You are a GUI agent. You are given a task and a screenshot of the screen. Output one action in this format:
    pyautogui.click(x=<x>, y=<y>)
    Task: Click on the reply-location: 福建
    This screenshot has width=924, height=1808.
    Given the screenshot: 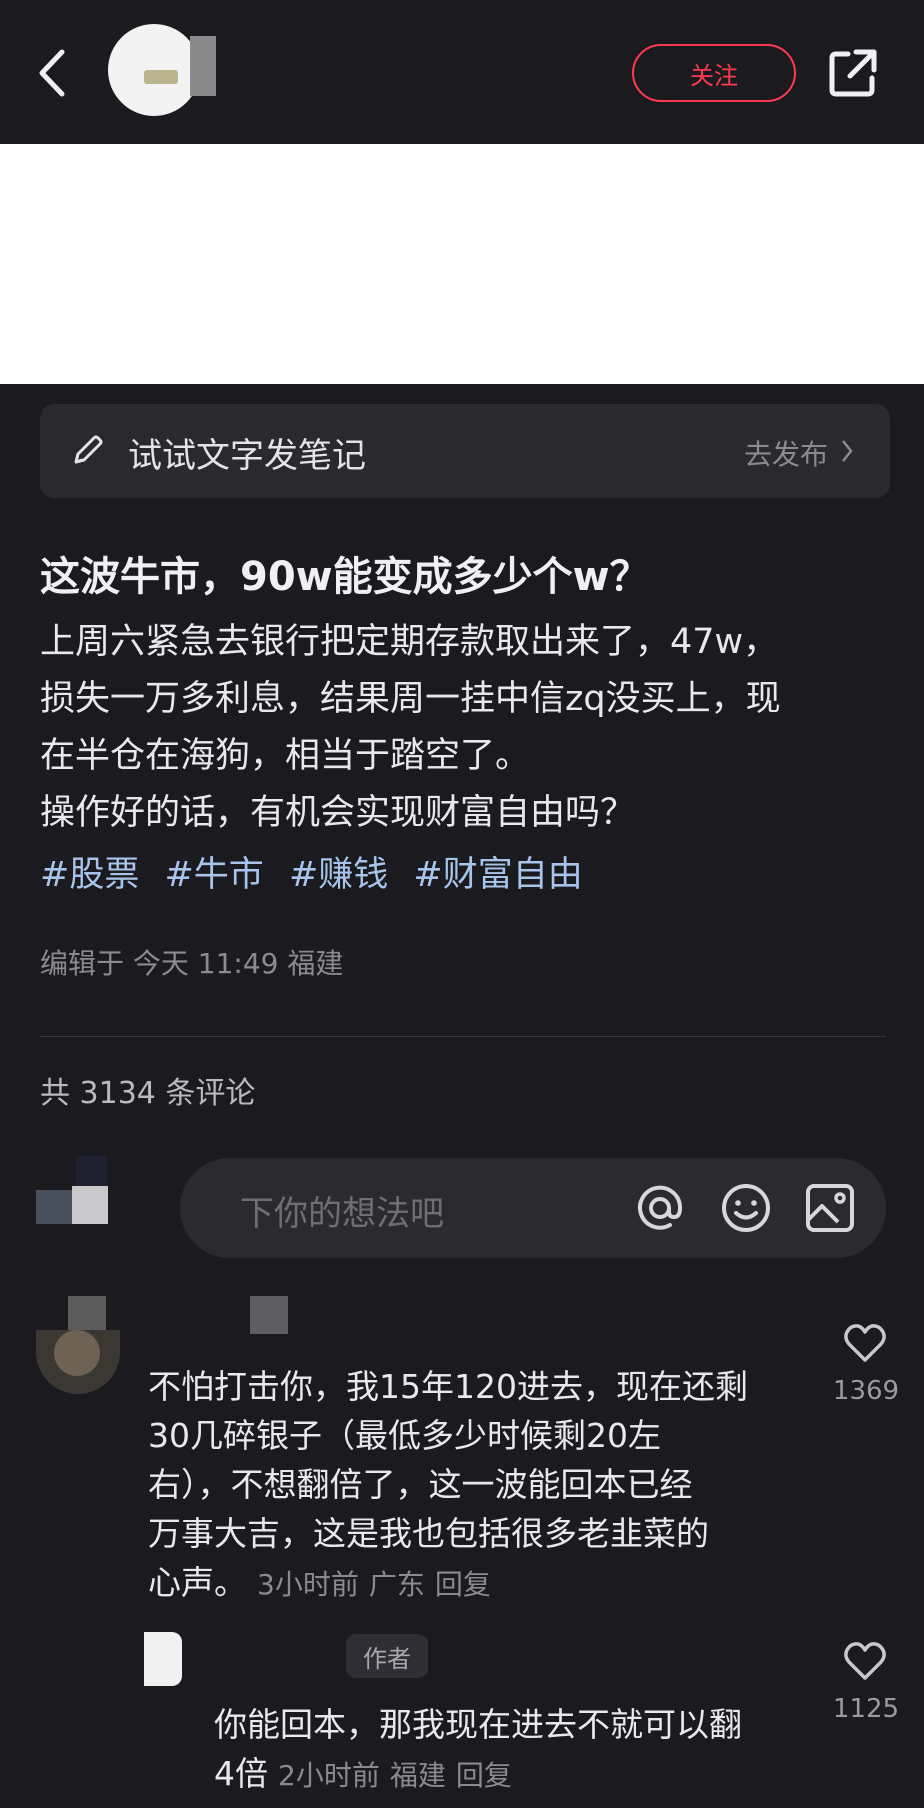 What is the action you would take?
    pyautogui.click(x=417, y=1775)
    